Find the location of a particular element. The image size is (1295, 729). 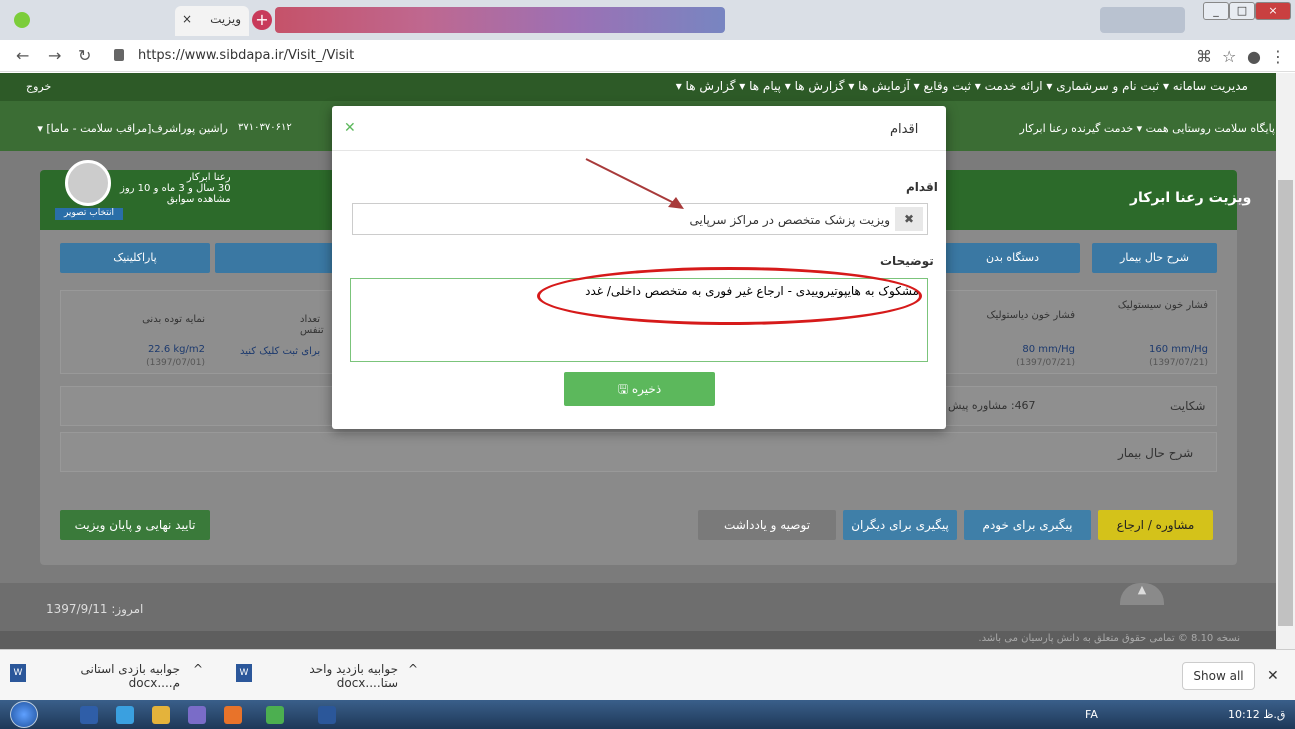

vital-date: (1397/07/01) is located at coordinates (175, 363).